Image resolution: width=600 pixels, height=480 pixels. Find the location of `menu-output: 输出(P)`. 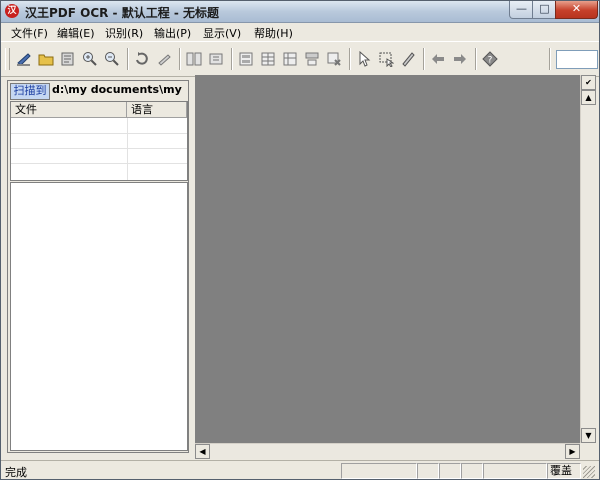

menu-output: 输出(P) is located at coordinates (172, 33).